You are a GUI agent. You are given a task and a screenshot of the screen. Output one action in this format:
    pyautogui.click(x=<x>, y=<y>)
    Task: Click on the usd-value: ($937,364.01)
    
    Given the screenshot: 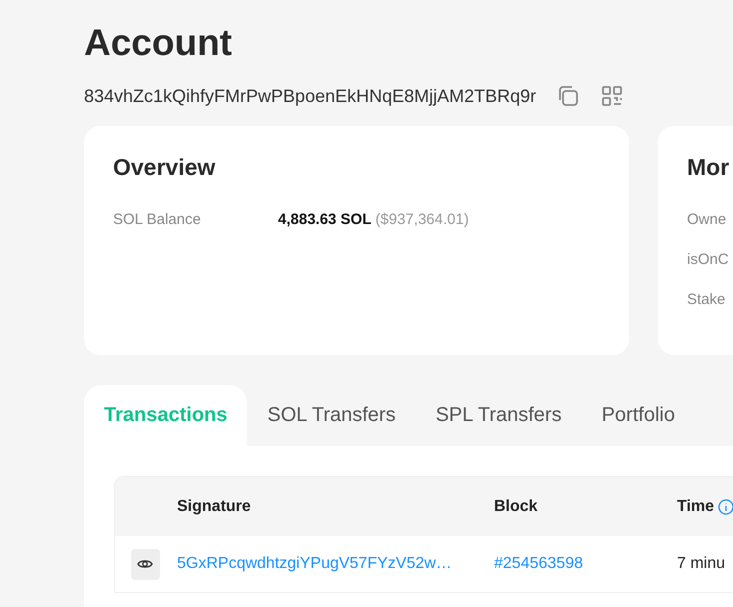 What is the action you would take?
    pyautogui.click(x=422, y=219)
    